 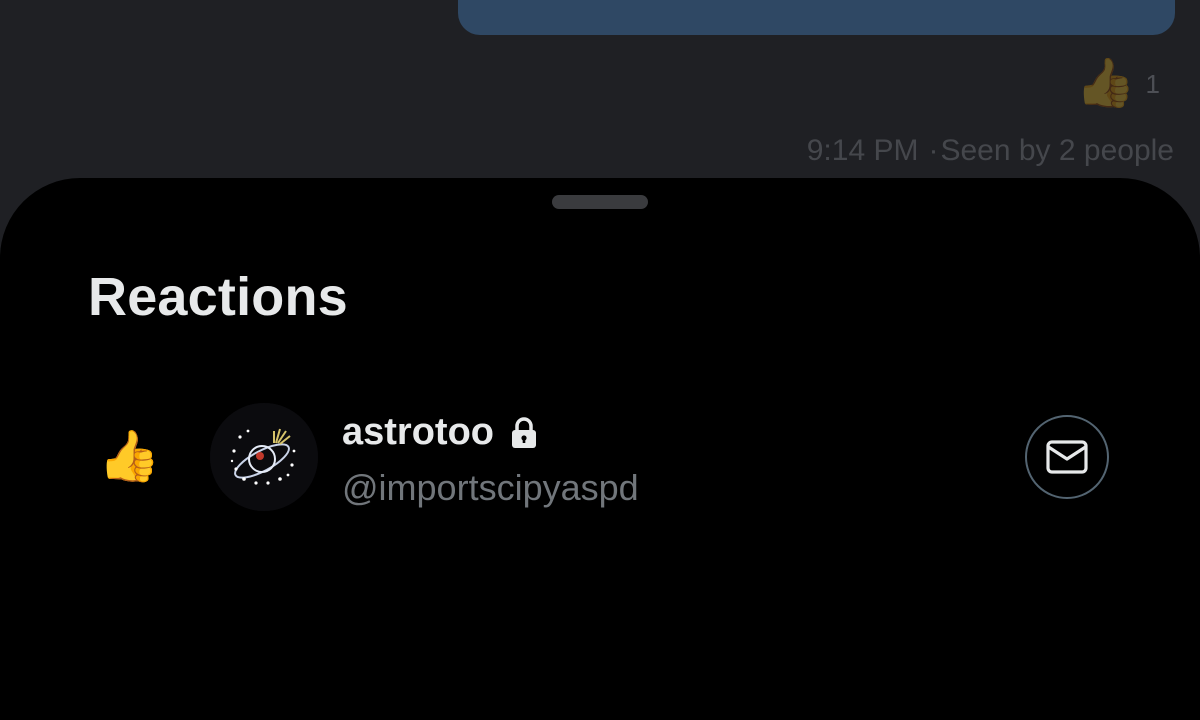 I want to click on user-name-line: astrotoo, so click(x=440, y=432).